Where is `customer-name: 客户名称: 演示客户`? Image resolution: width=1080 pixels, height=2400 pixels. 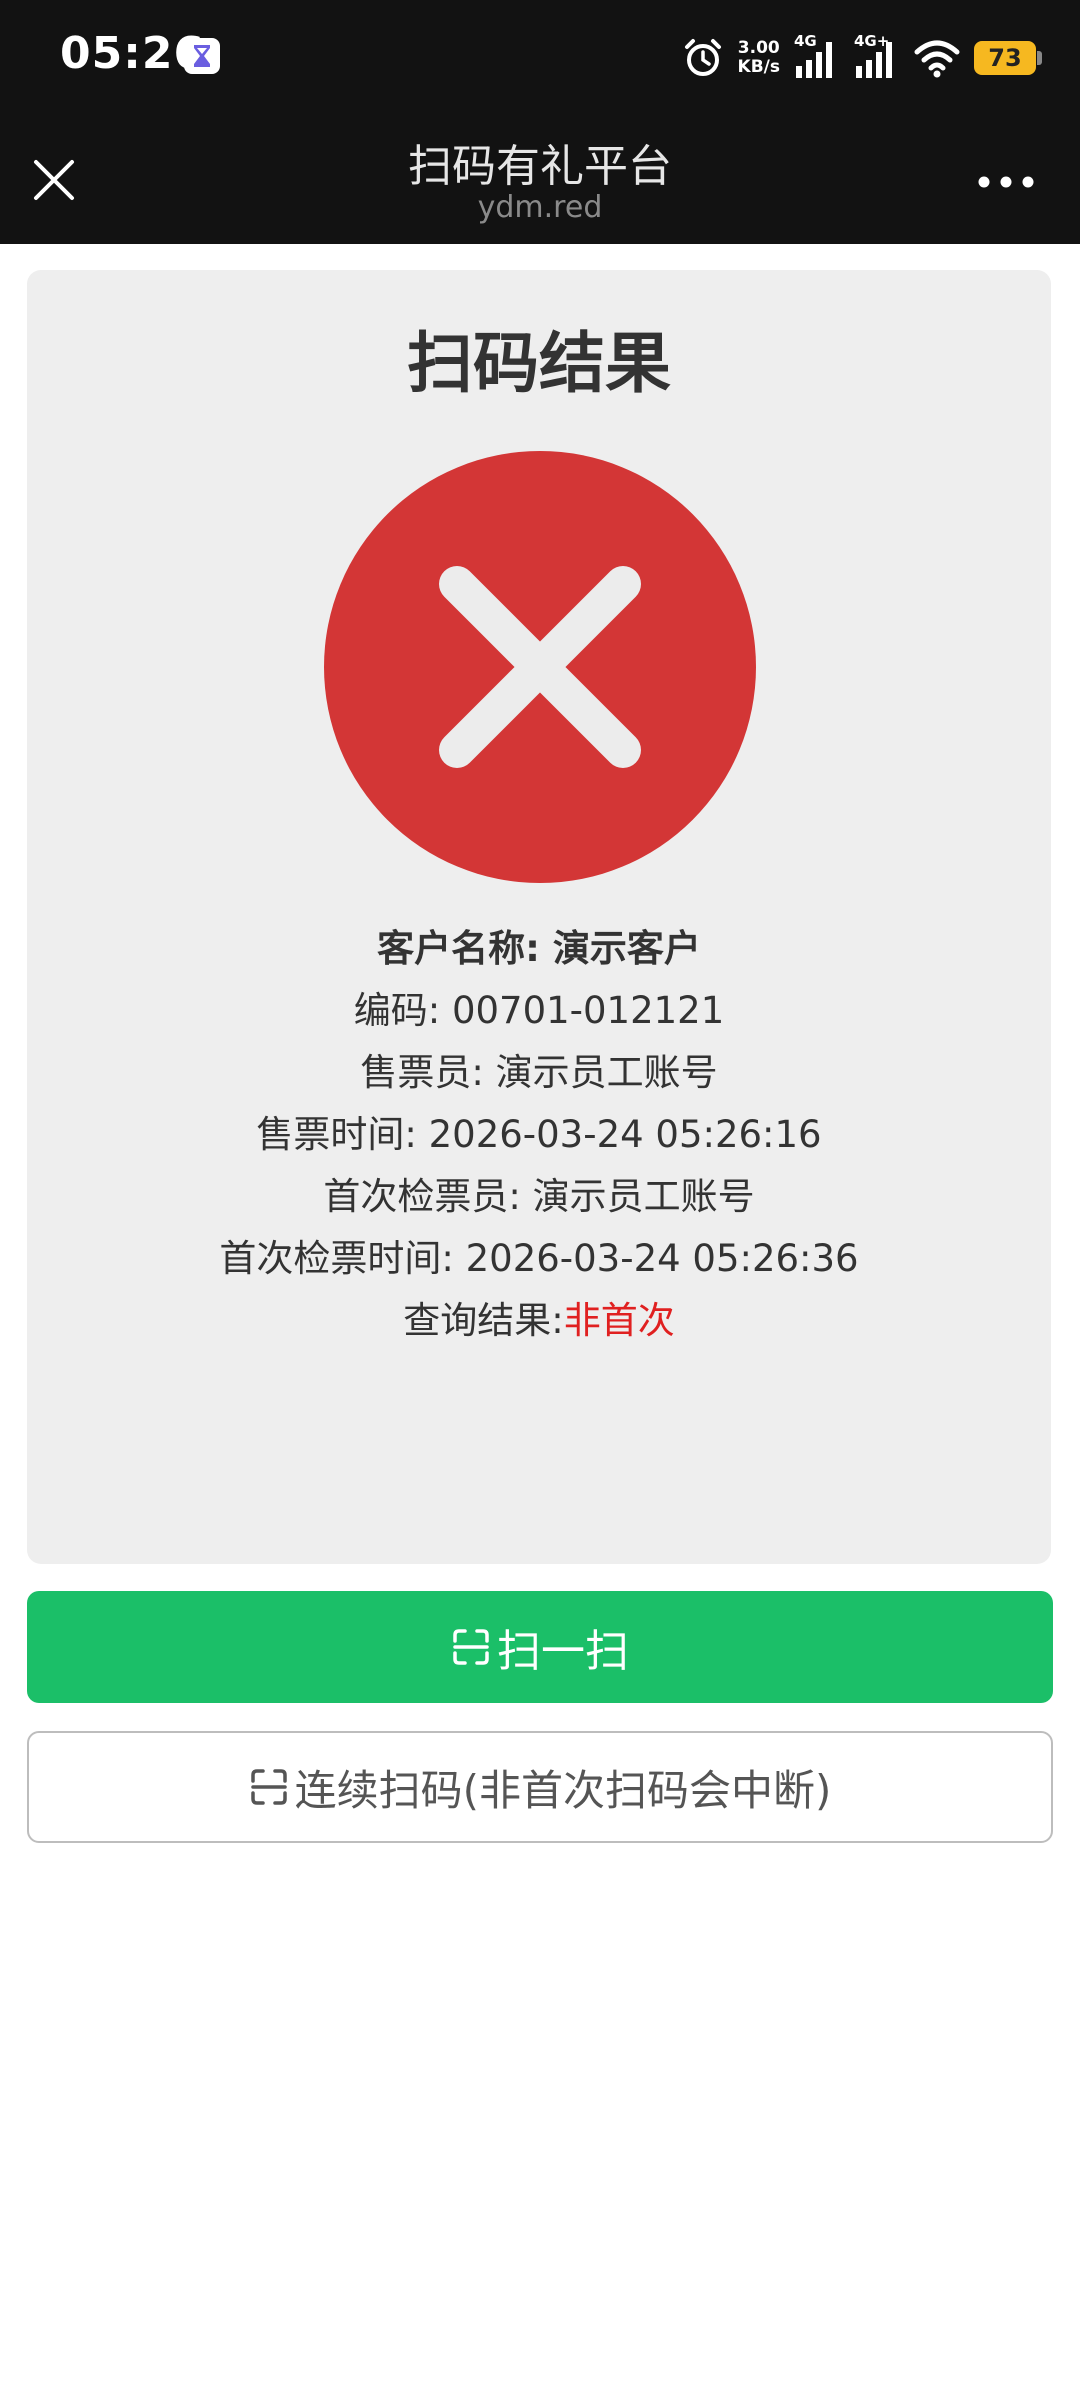 customer-name: 客户名称: 演示客户 is located at coordinates (539, 948).